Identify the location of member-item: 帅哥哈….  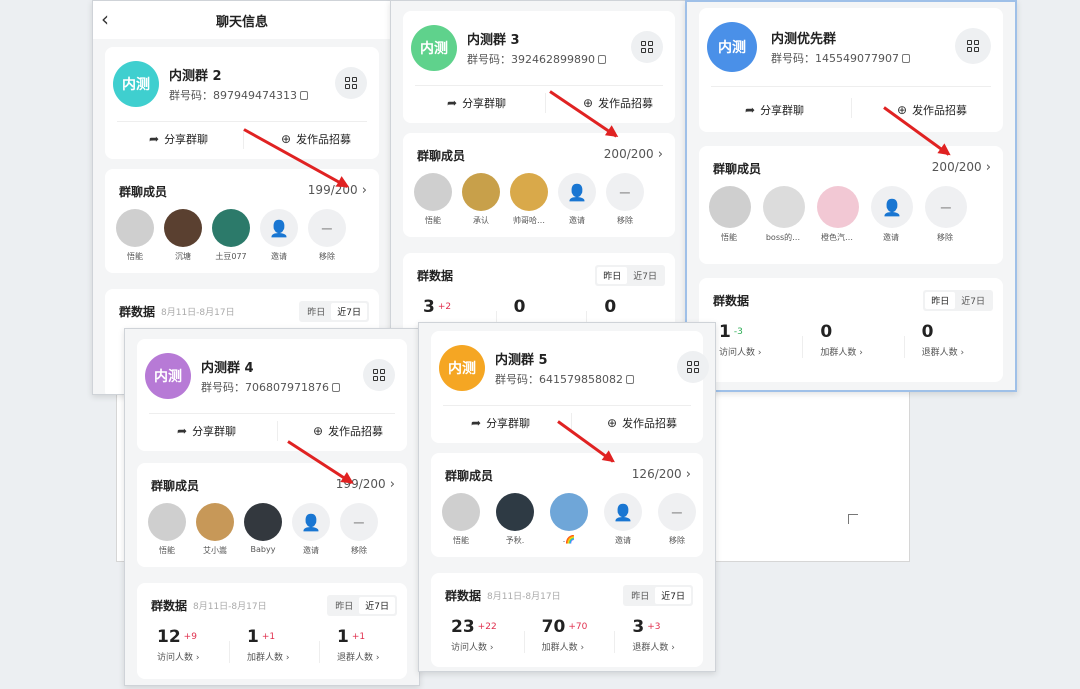
(529, 199).